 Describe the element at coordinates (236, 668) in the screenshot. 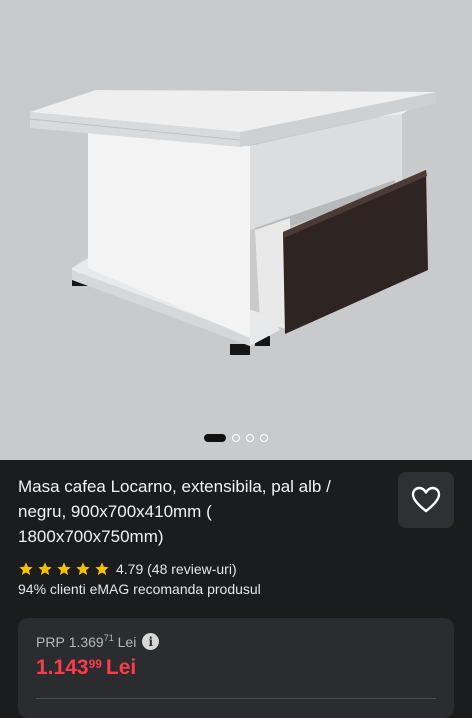

I see `price-card: PRP 1.369 71 Lei i 1.143 99 Lei` at that location.